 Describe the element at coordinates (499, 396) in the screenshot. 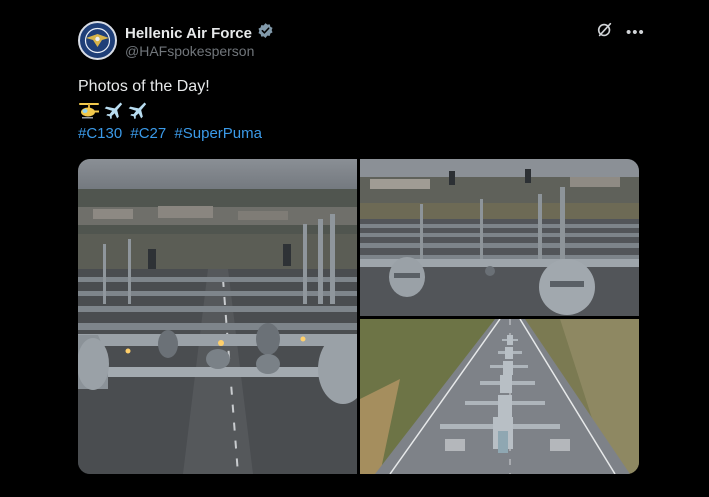

I see `aircraft-runway-aerial-photo` at that location.